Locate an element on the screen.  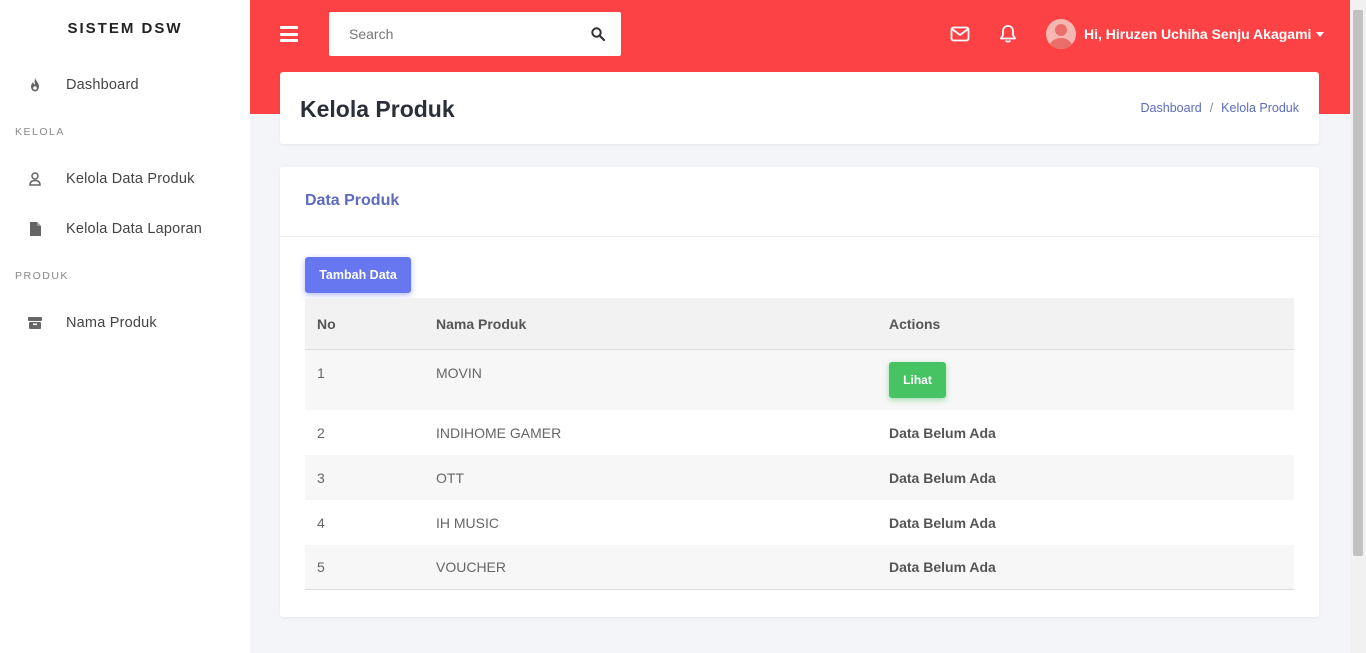
sidebar-section-produk: PRODUK is located at coordinates (42, 276).